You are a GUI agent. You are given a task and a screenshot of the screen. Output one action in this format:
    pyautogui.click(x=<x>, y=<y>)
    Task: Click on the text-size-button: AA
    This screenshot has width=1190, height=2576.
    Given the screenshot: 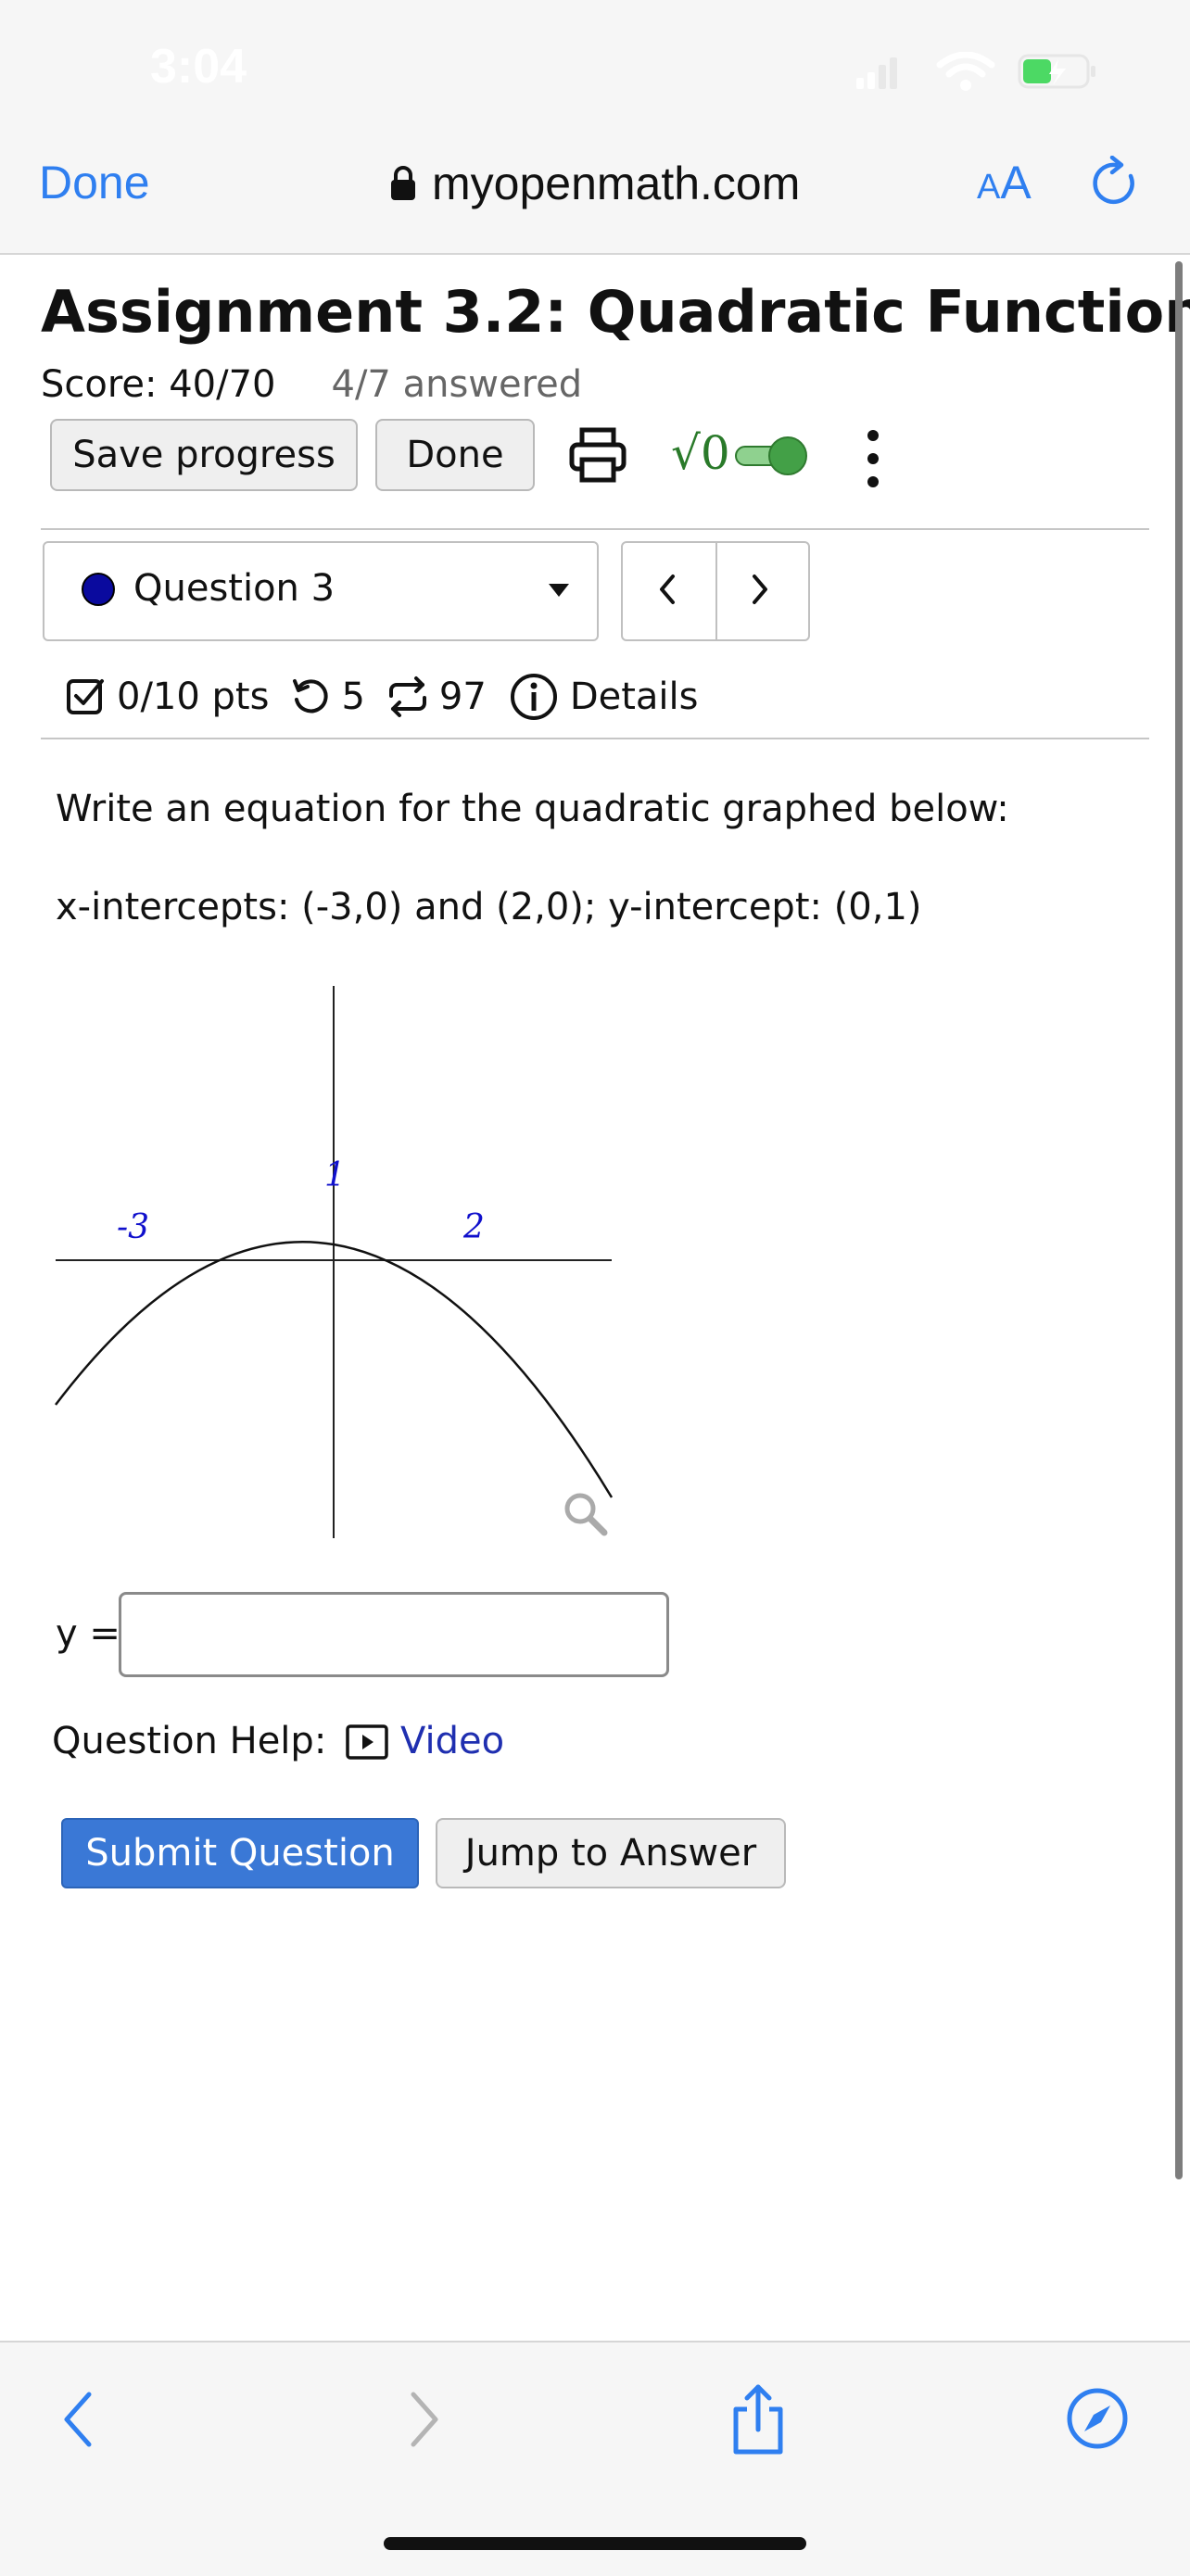 What is the action you would take?
    pyautogui.click(x=1004, y=182)
    